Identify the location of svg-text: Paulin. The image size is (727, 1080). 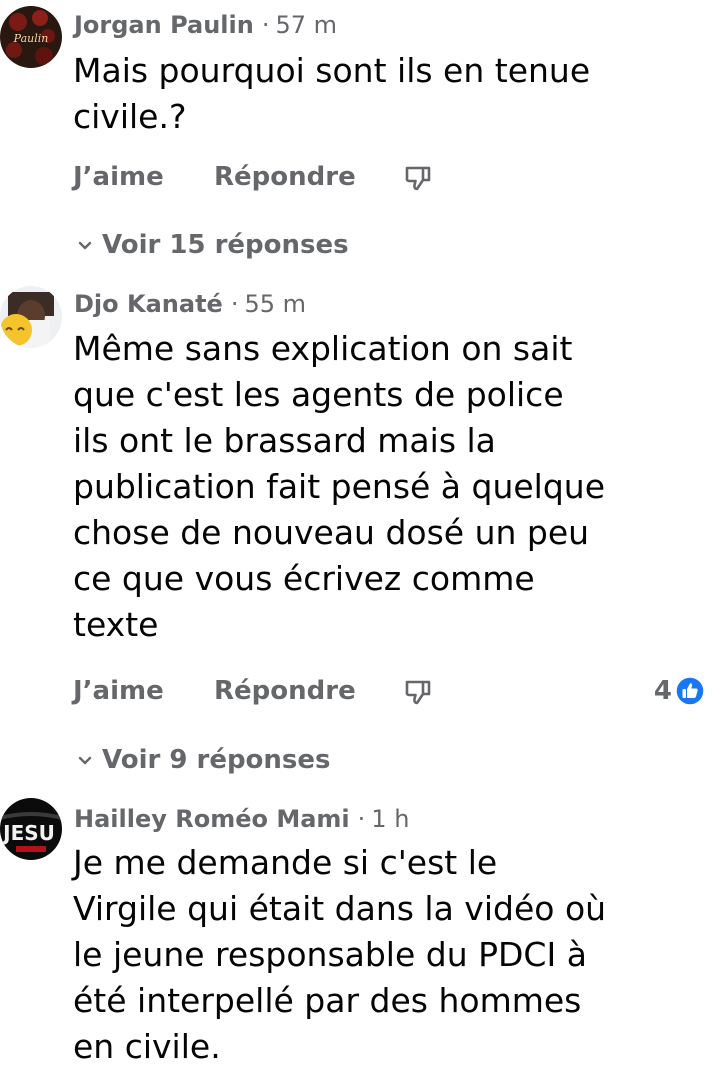
(31, 38).